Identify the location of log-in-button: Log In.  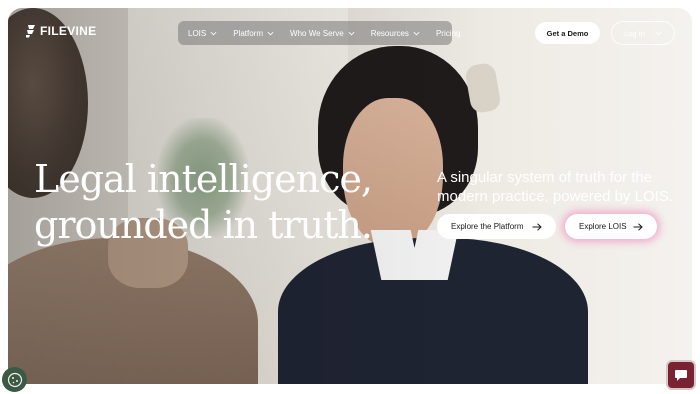
(643, 33).